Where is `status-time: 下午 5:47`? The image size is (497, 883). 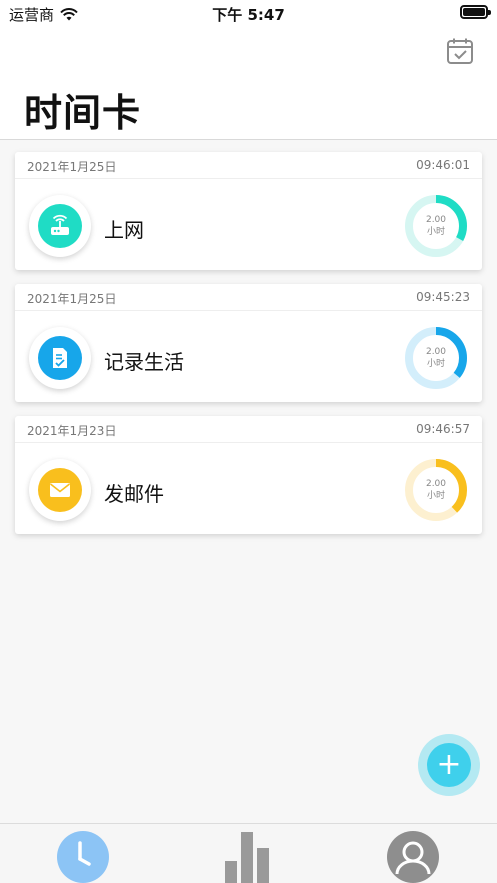
status-time: 下午 5:47 is located at coordinates (248, 15).